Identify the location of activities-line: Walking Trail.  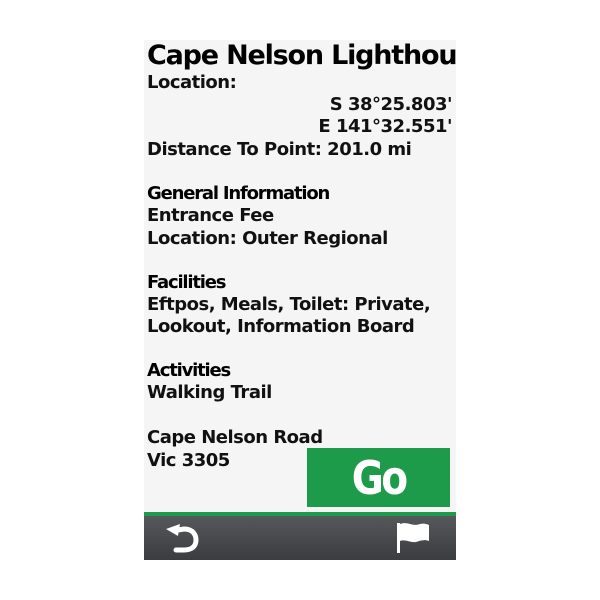
(209, 392).